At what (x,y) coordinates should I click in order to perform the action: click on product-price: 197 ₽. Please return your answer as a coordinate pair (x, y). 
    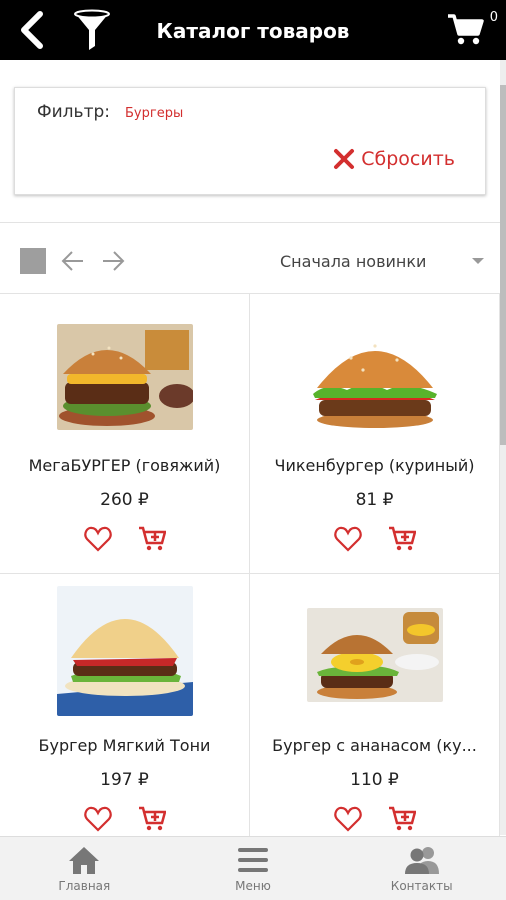
    Looking at the image, I should click on (124, 780).